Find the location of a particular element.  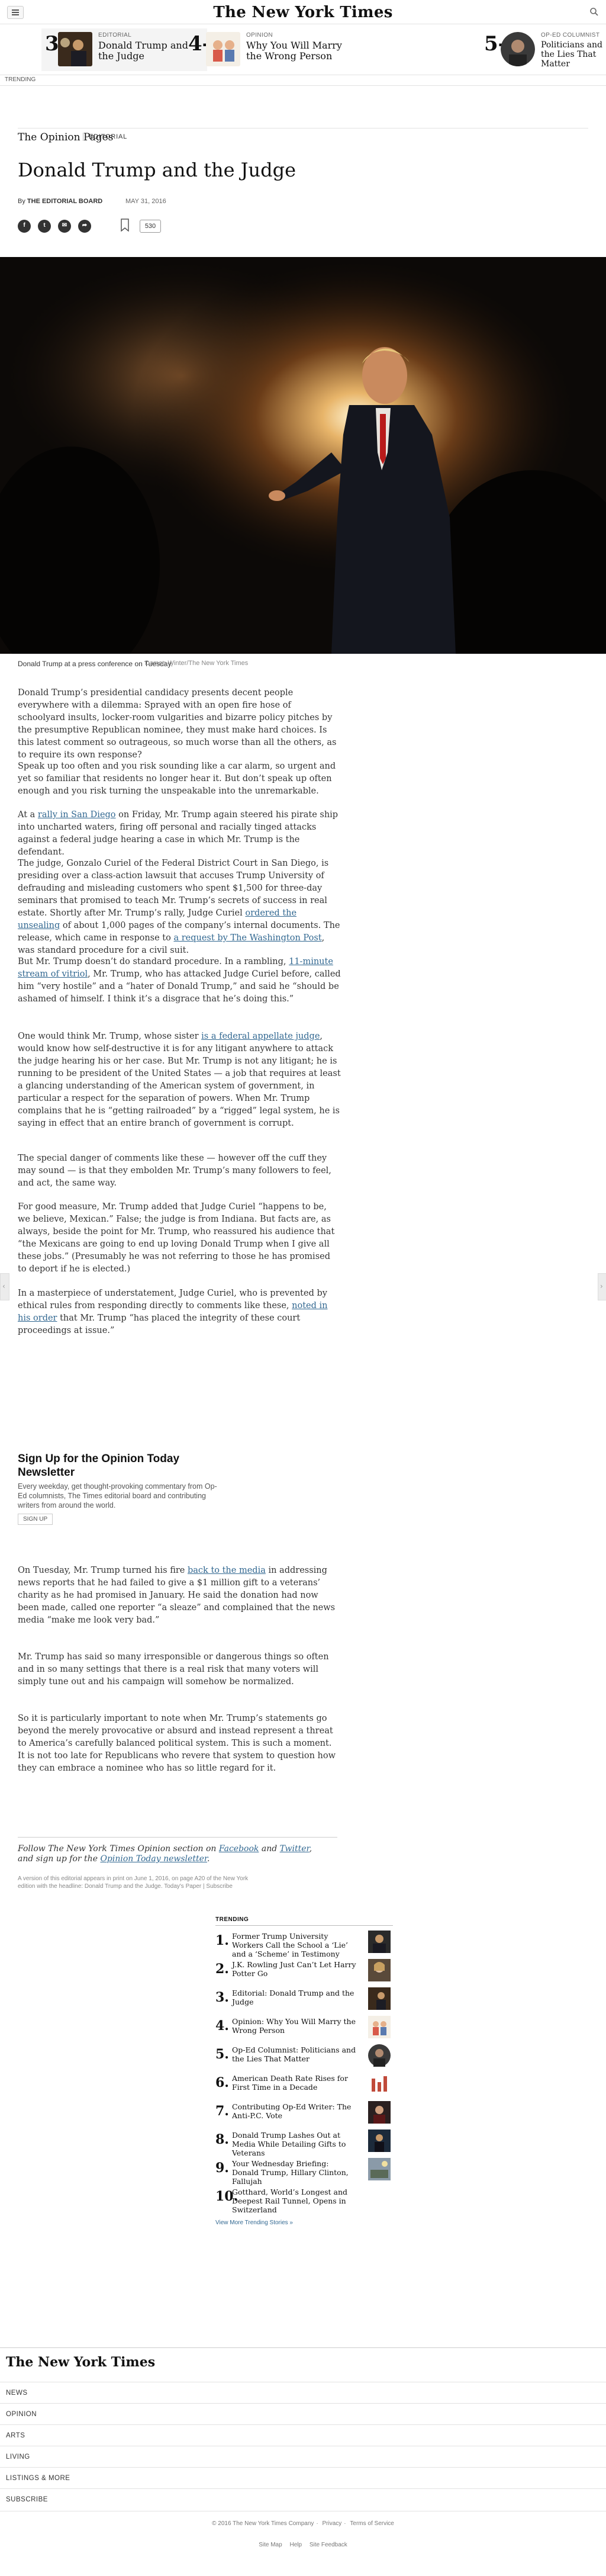

byline-author: THE EDITORIAL BOARD is located at coordinates (64, 201).